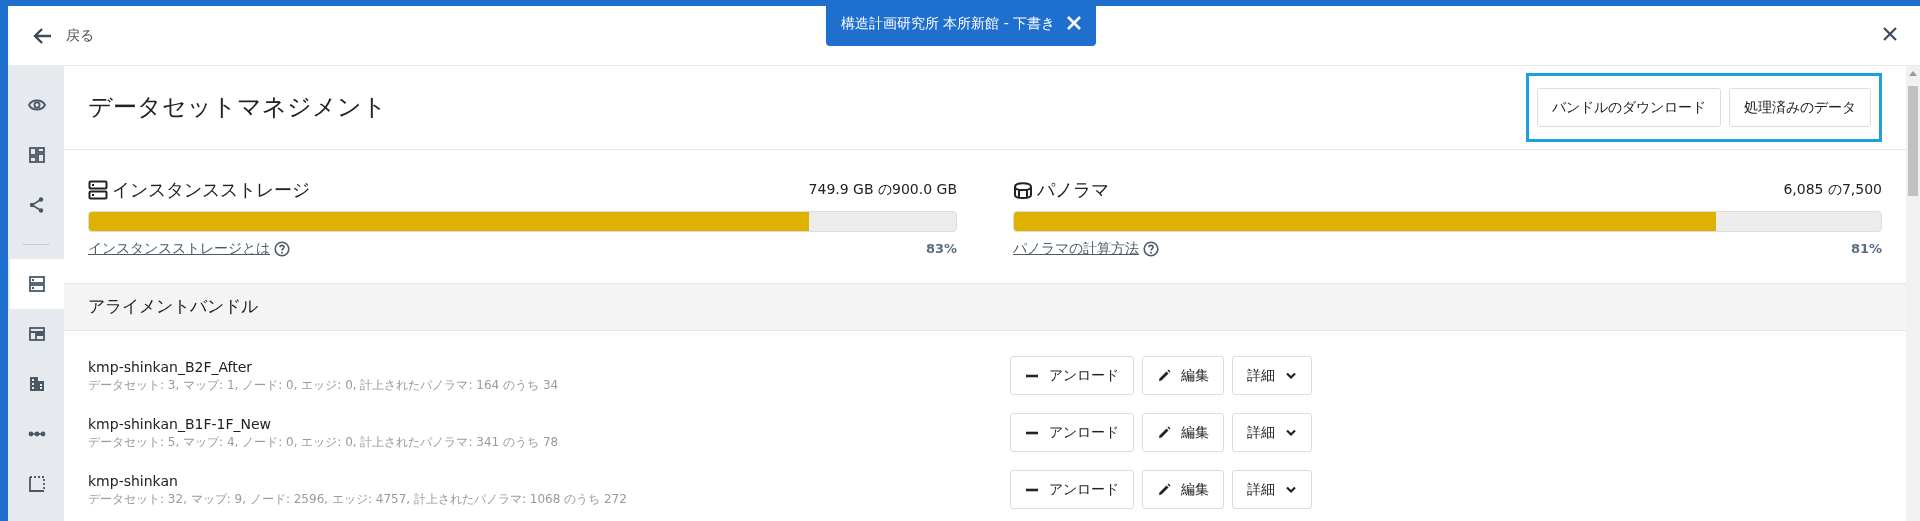 This screenshot has width=1920, height=521. Describe the element at coordinates (1866, 248) in the screenshot. I see `percent-text: 81%` at that location.